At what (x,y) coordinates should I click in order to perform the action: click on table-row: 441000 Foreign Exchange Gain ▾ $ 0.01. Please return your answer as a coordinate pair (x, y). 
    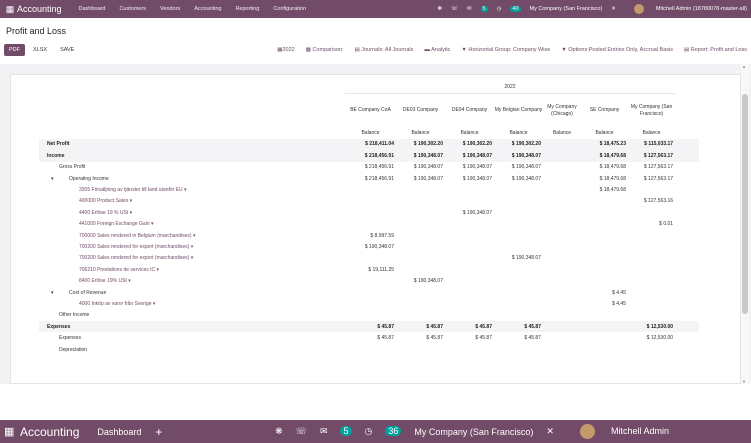
    Looking at the image, I should click on (369, 224).